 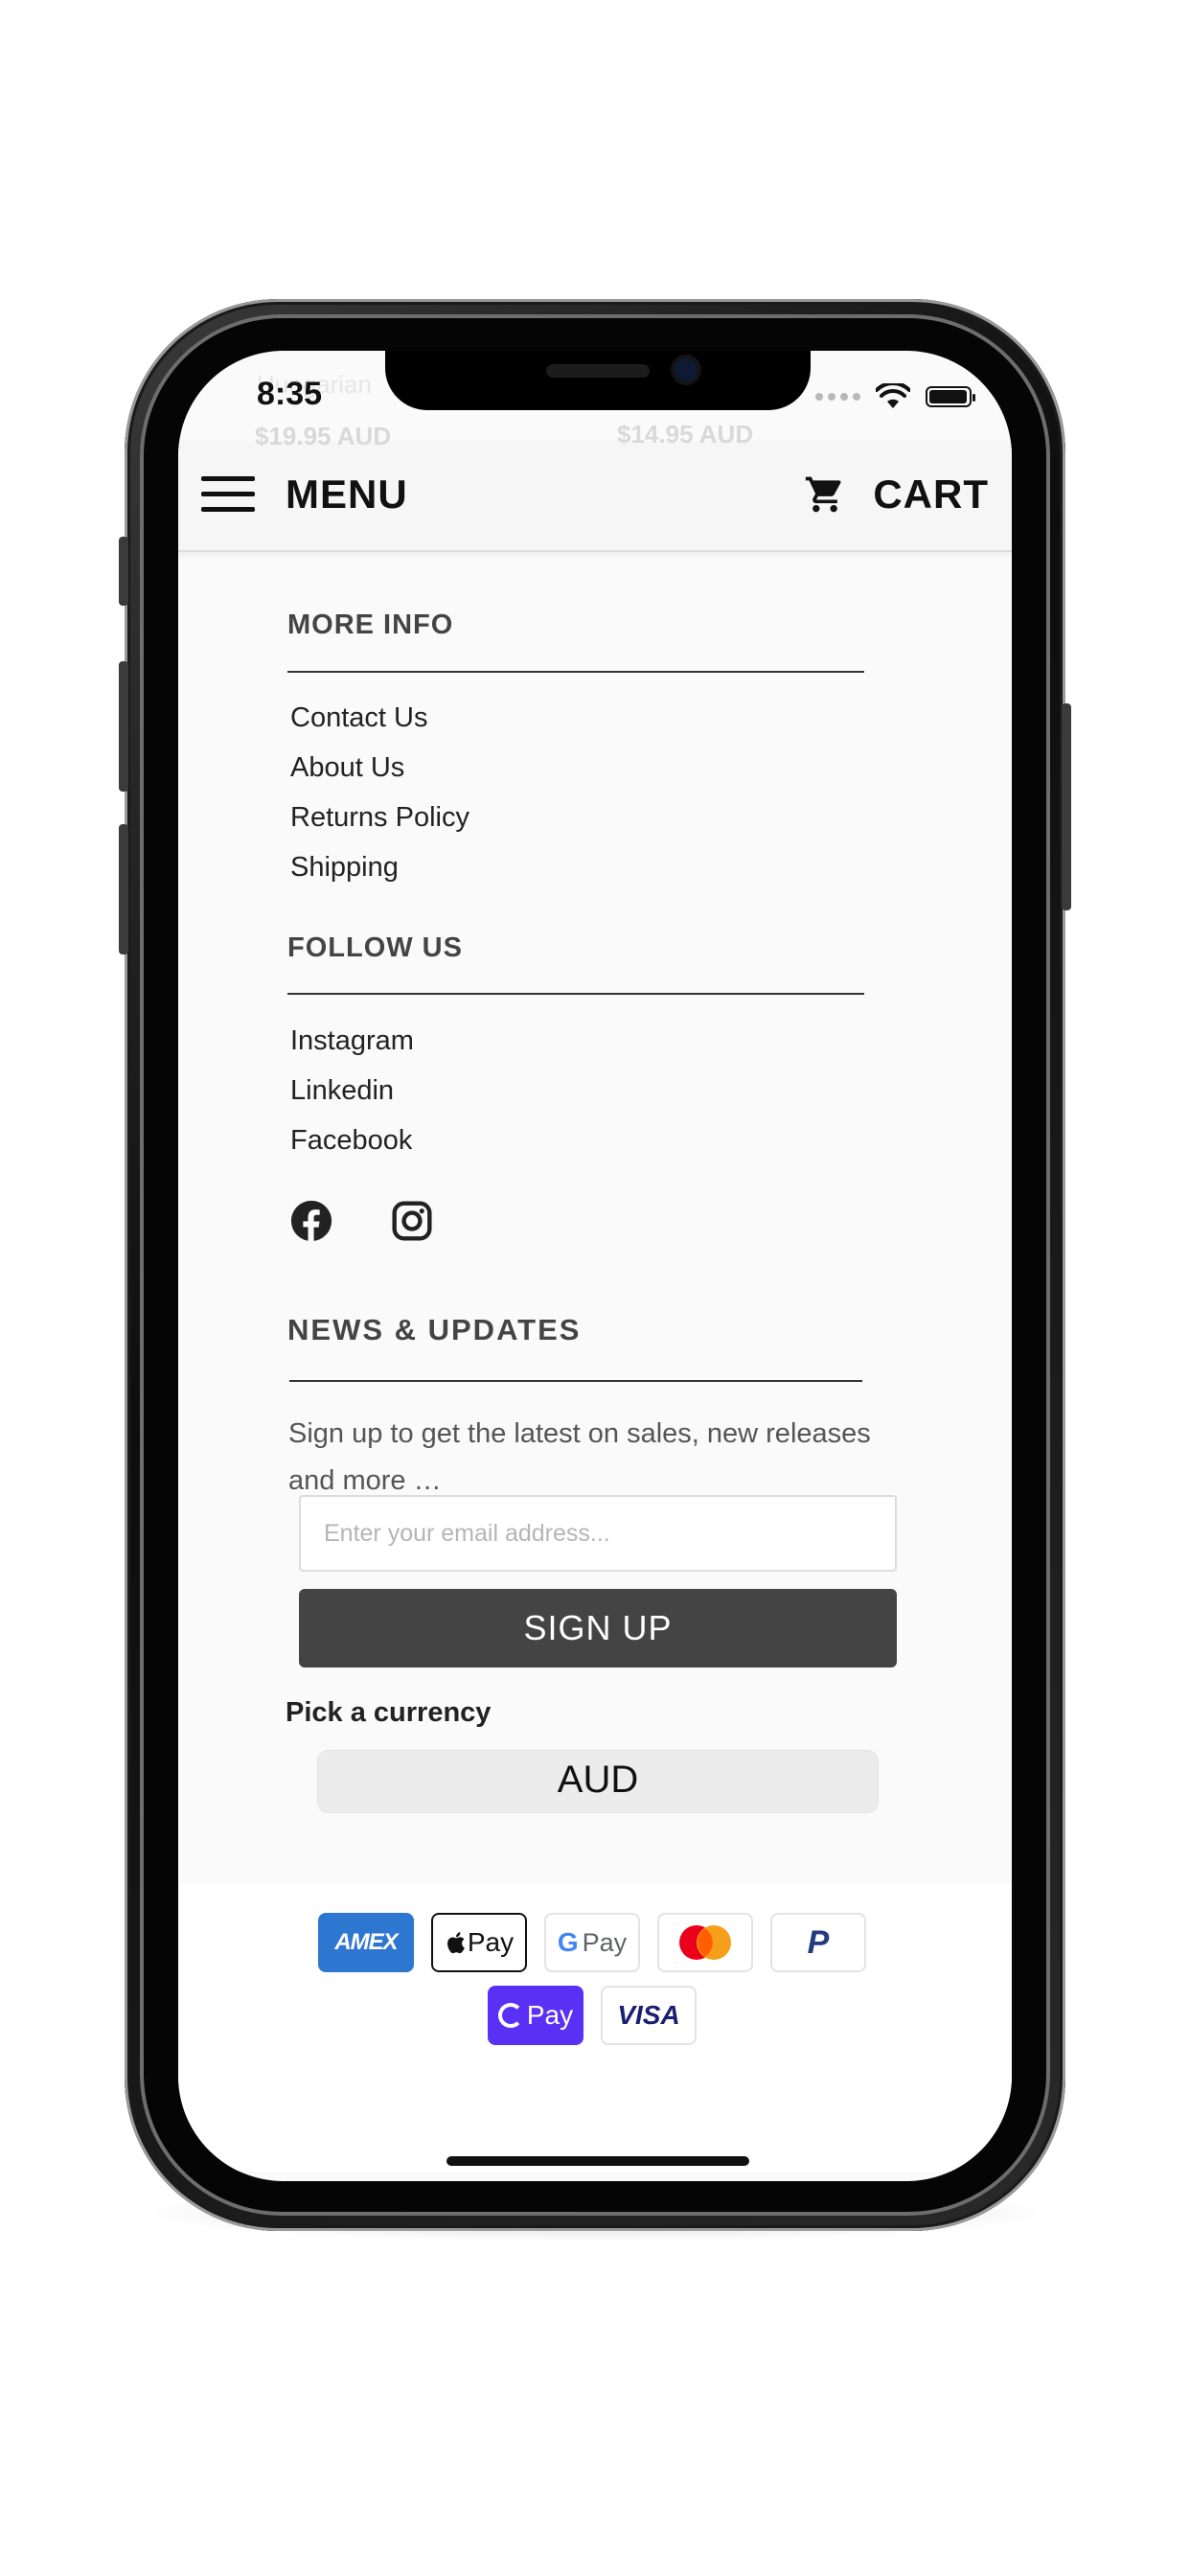 I want to click on speaker-grille, so click(x=598, y=371).